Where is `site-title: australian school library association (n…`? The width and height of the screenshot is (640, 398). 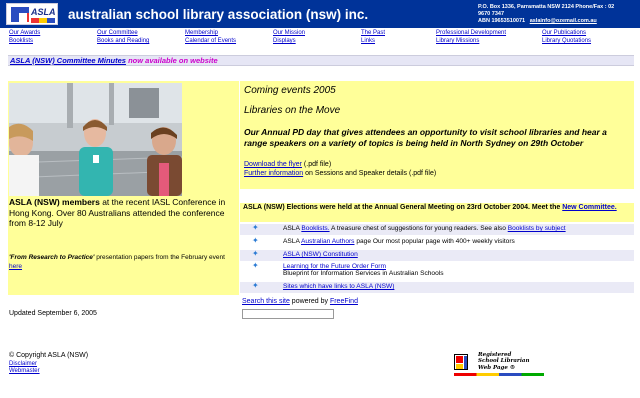 site-title: australian school library association (n… is located at coordinates (218, 14).